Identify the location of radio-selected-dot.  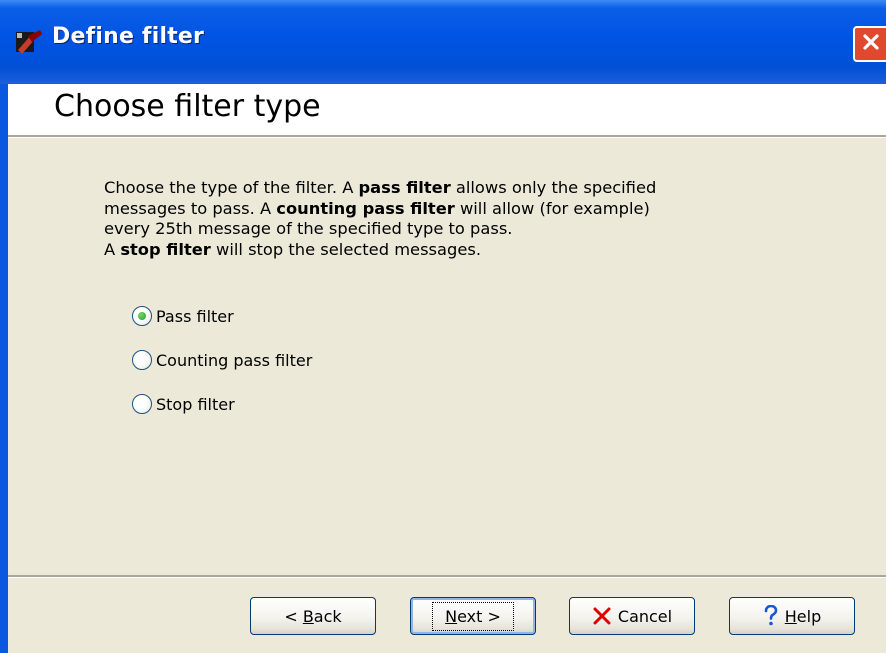
(142, 316).